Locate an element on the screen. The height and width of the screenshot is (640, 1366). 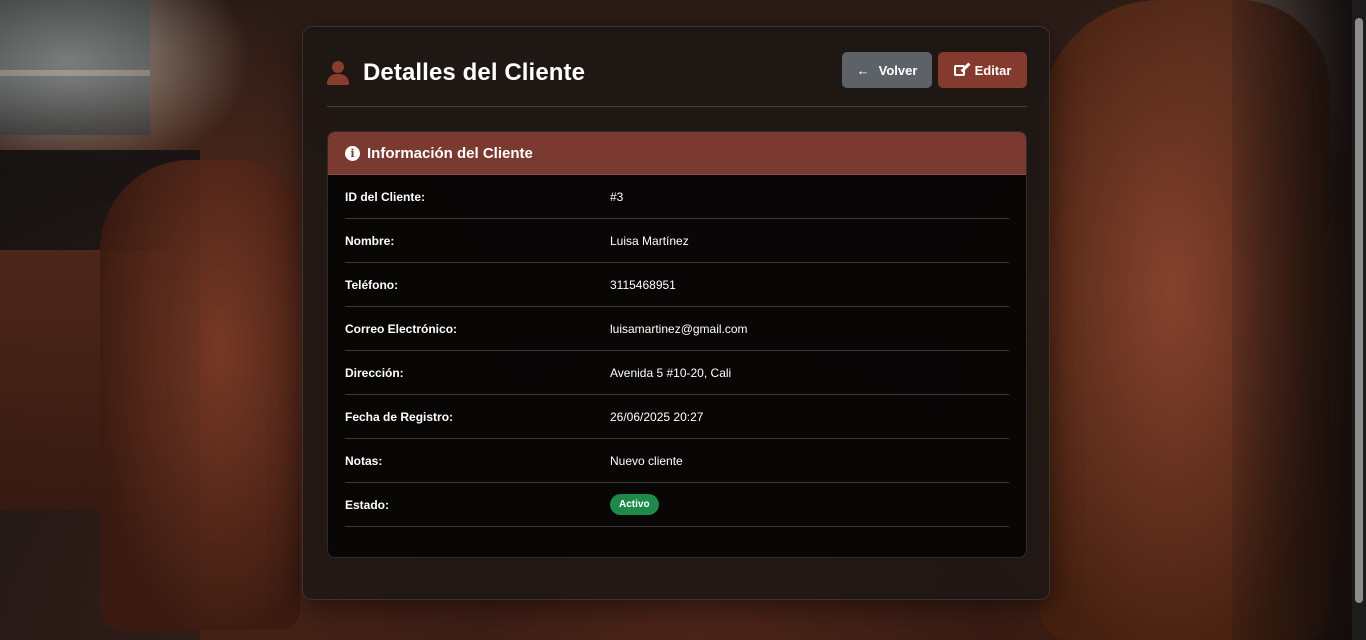
arrow-left-icon: ← is located at coordinates (863, 70).